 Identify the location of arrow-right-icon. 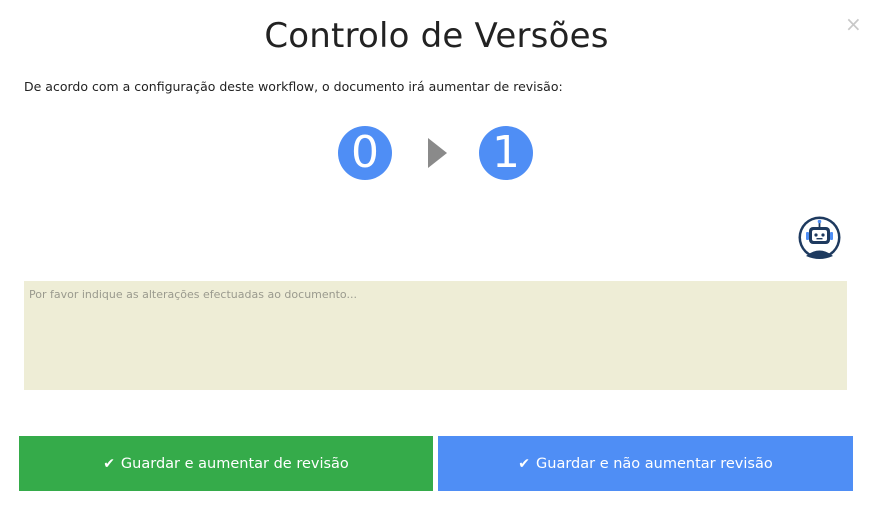
(437, 153).